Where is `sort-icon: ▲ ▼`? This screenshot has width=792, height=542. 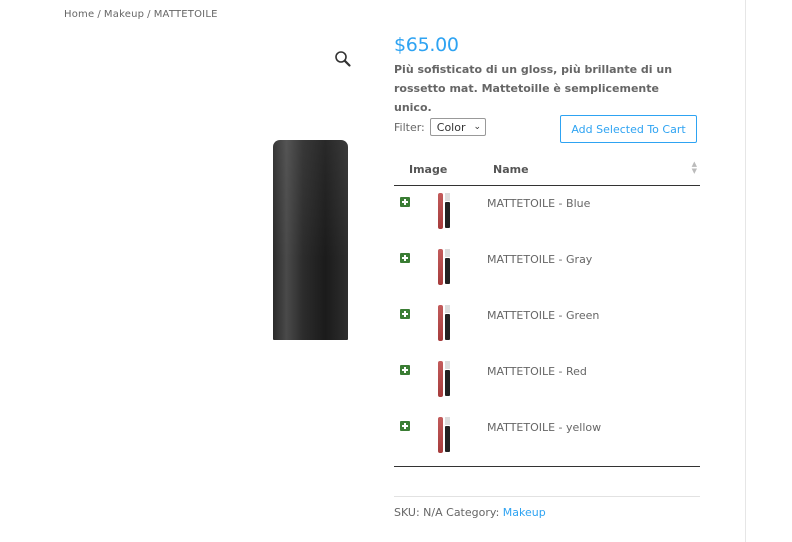
sort-icon: ▲ ▼ is located at coordinates (694, 168).